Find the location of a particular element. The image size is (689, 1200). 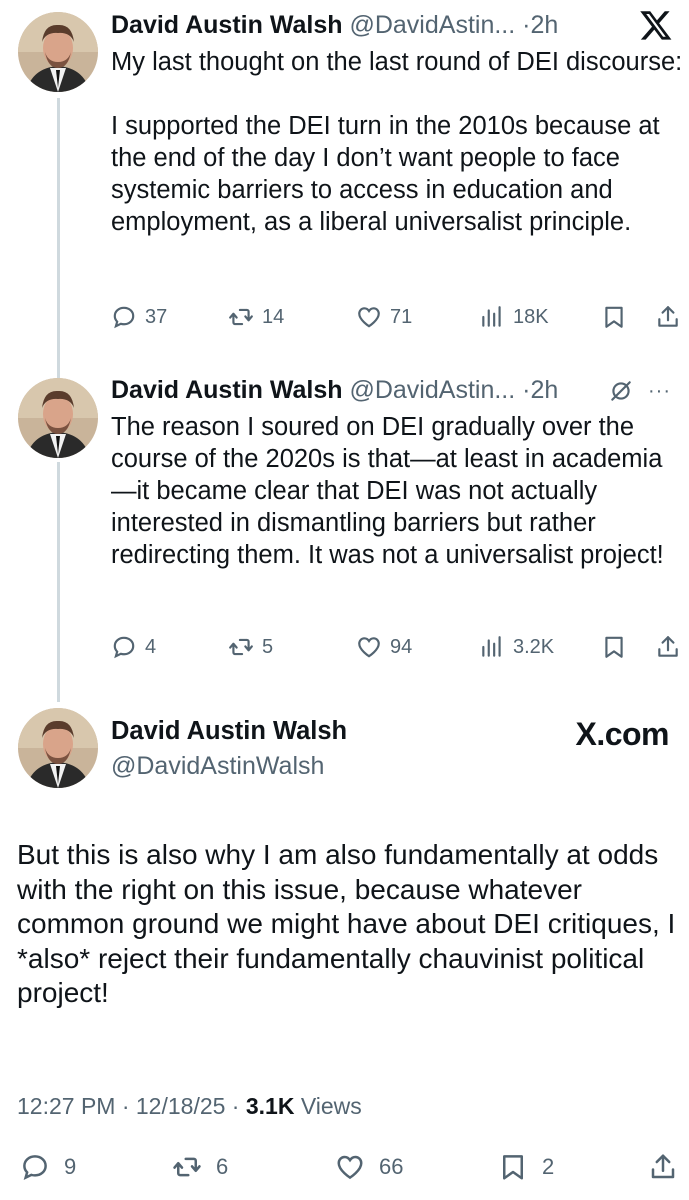

repost-button: 5 is located at coordinates (250, 647).